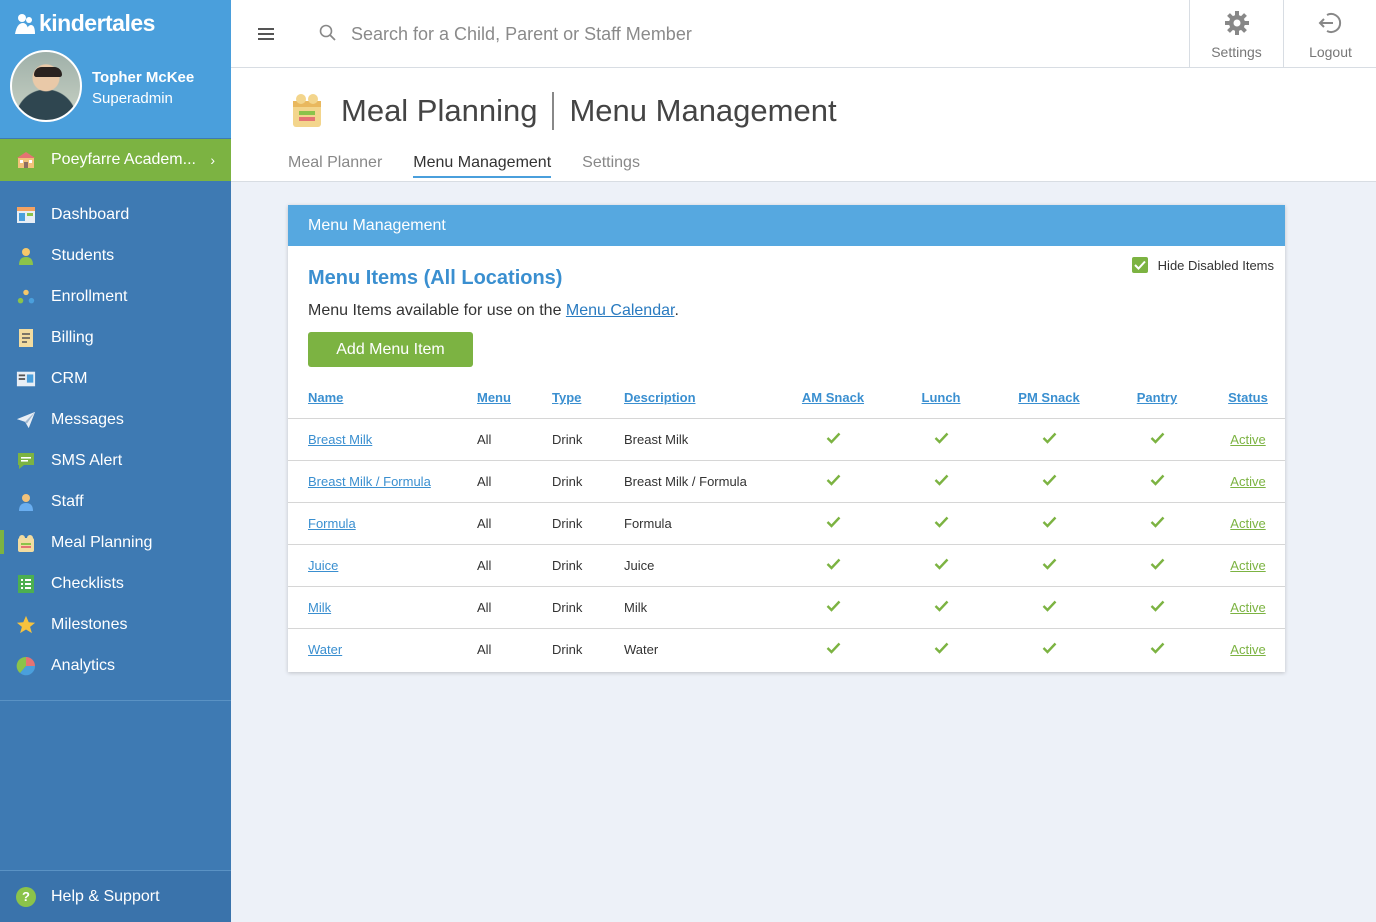  I want to click on pantry-cell, so click(1157, 523).